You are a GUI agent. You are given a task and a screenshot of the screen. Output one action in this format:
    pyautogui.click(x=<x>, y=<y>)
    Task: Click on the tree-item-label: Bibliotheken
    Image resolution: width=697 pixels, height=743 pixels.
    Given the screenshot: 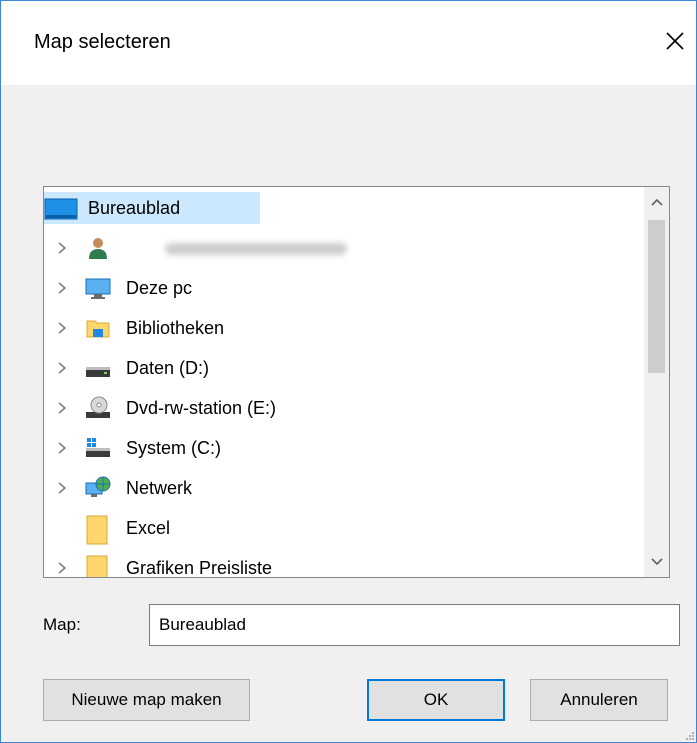 What is the action you would take?
    pyautogui.click(x=175, y=328)
    